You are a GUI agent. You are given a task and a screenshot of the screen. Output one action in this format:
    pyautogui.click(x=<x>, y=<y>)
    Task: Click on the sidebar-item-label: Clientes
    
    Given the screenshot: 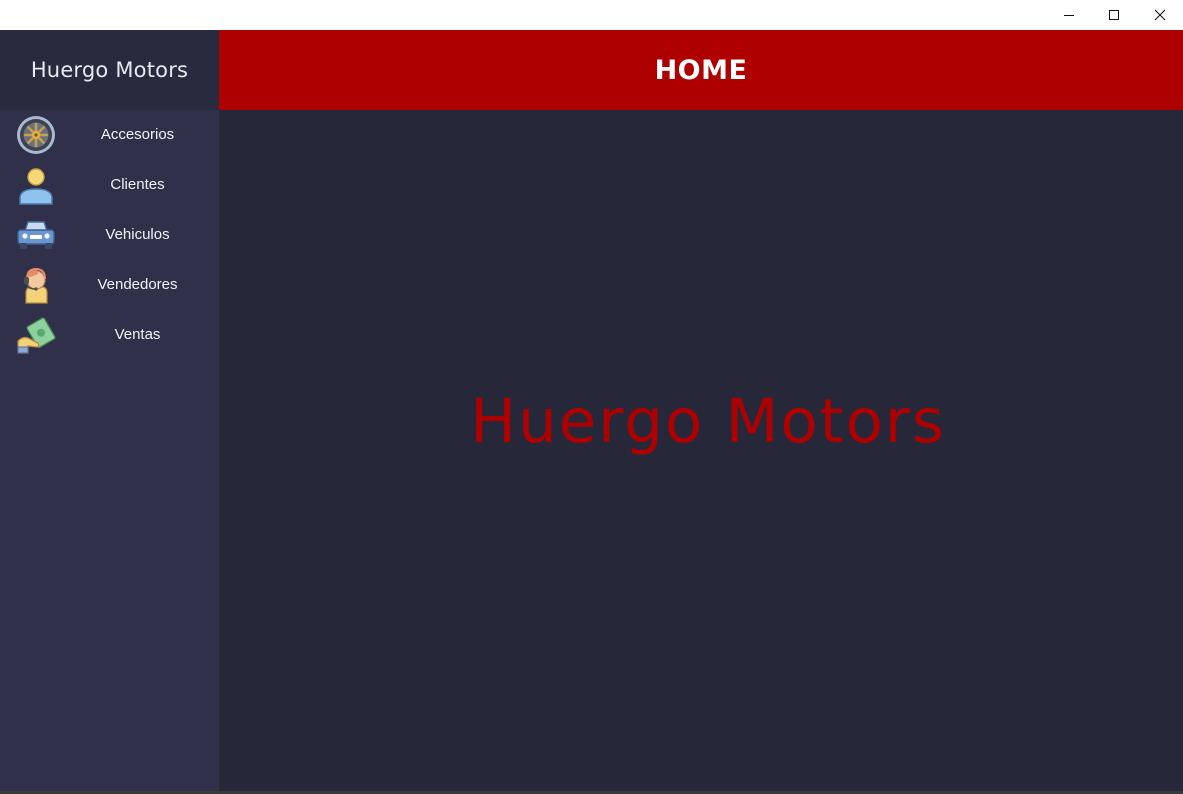 What is the action you would take?
    pyautogui.click(x=137, y=184)
    